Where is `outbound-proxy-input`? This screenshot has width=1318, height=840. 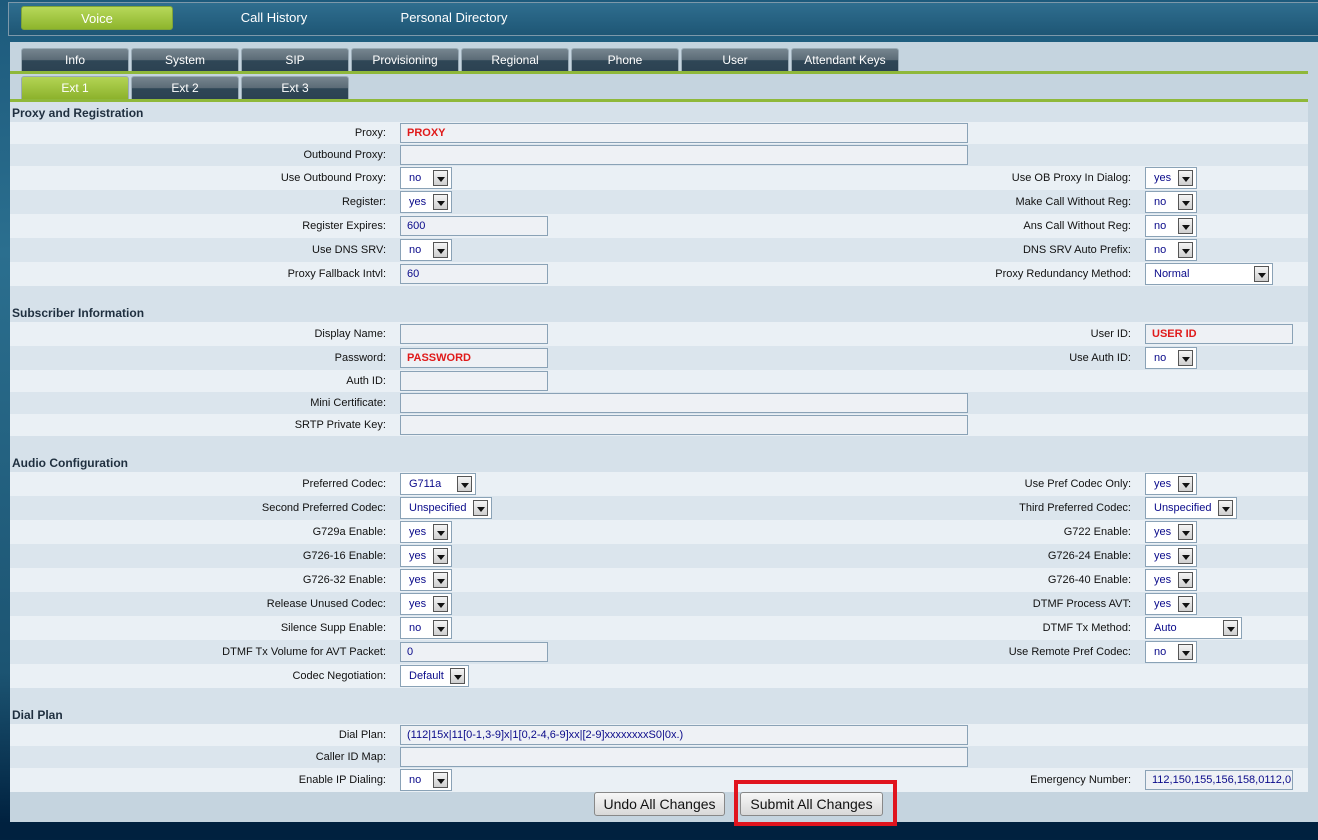 outbound-proxy-input is located at coordinates (684, 155).